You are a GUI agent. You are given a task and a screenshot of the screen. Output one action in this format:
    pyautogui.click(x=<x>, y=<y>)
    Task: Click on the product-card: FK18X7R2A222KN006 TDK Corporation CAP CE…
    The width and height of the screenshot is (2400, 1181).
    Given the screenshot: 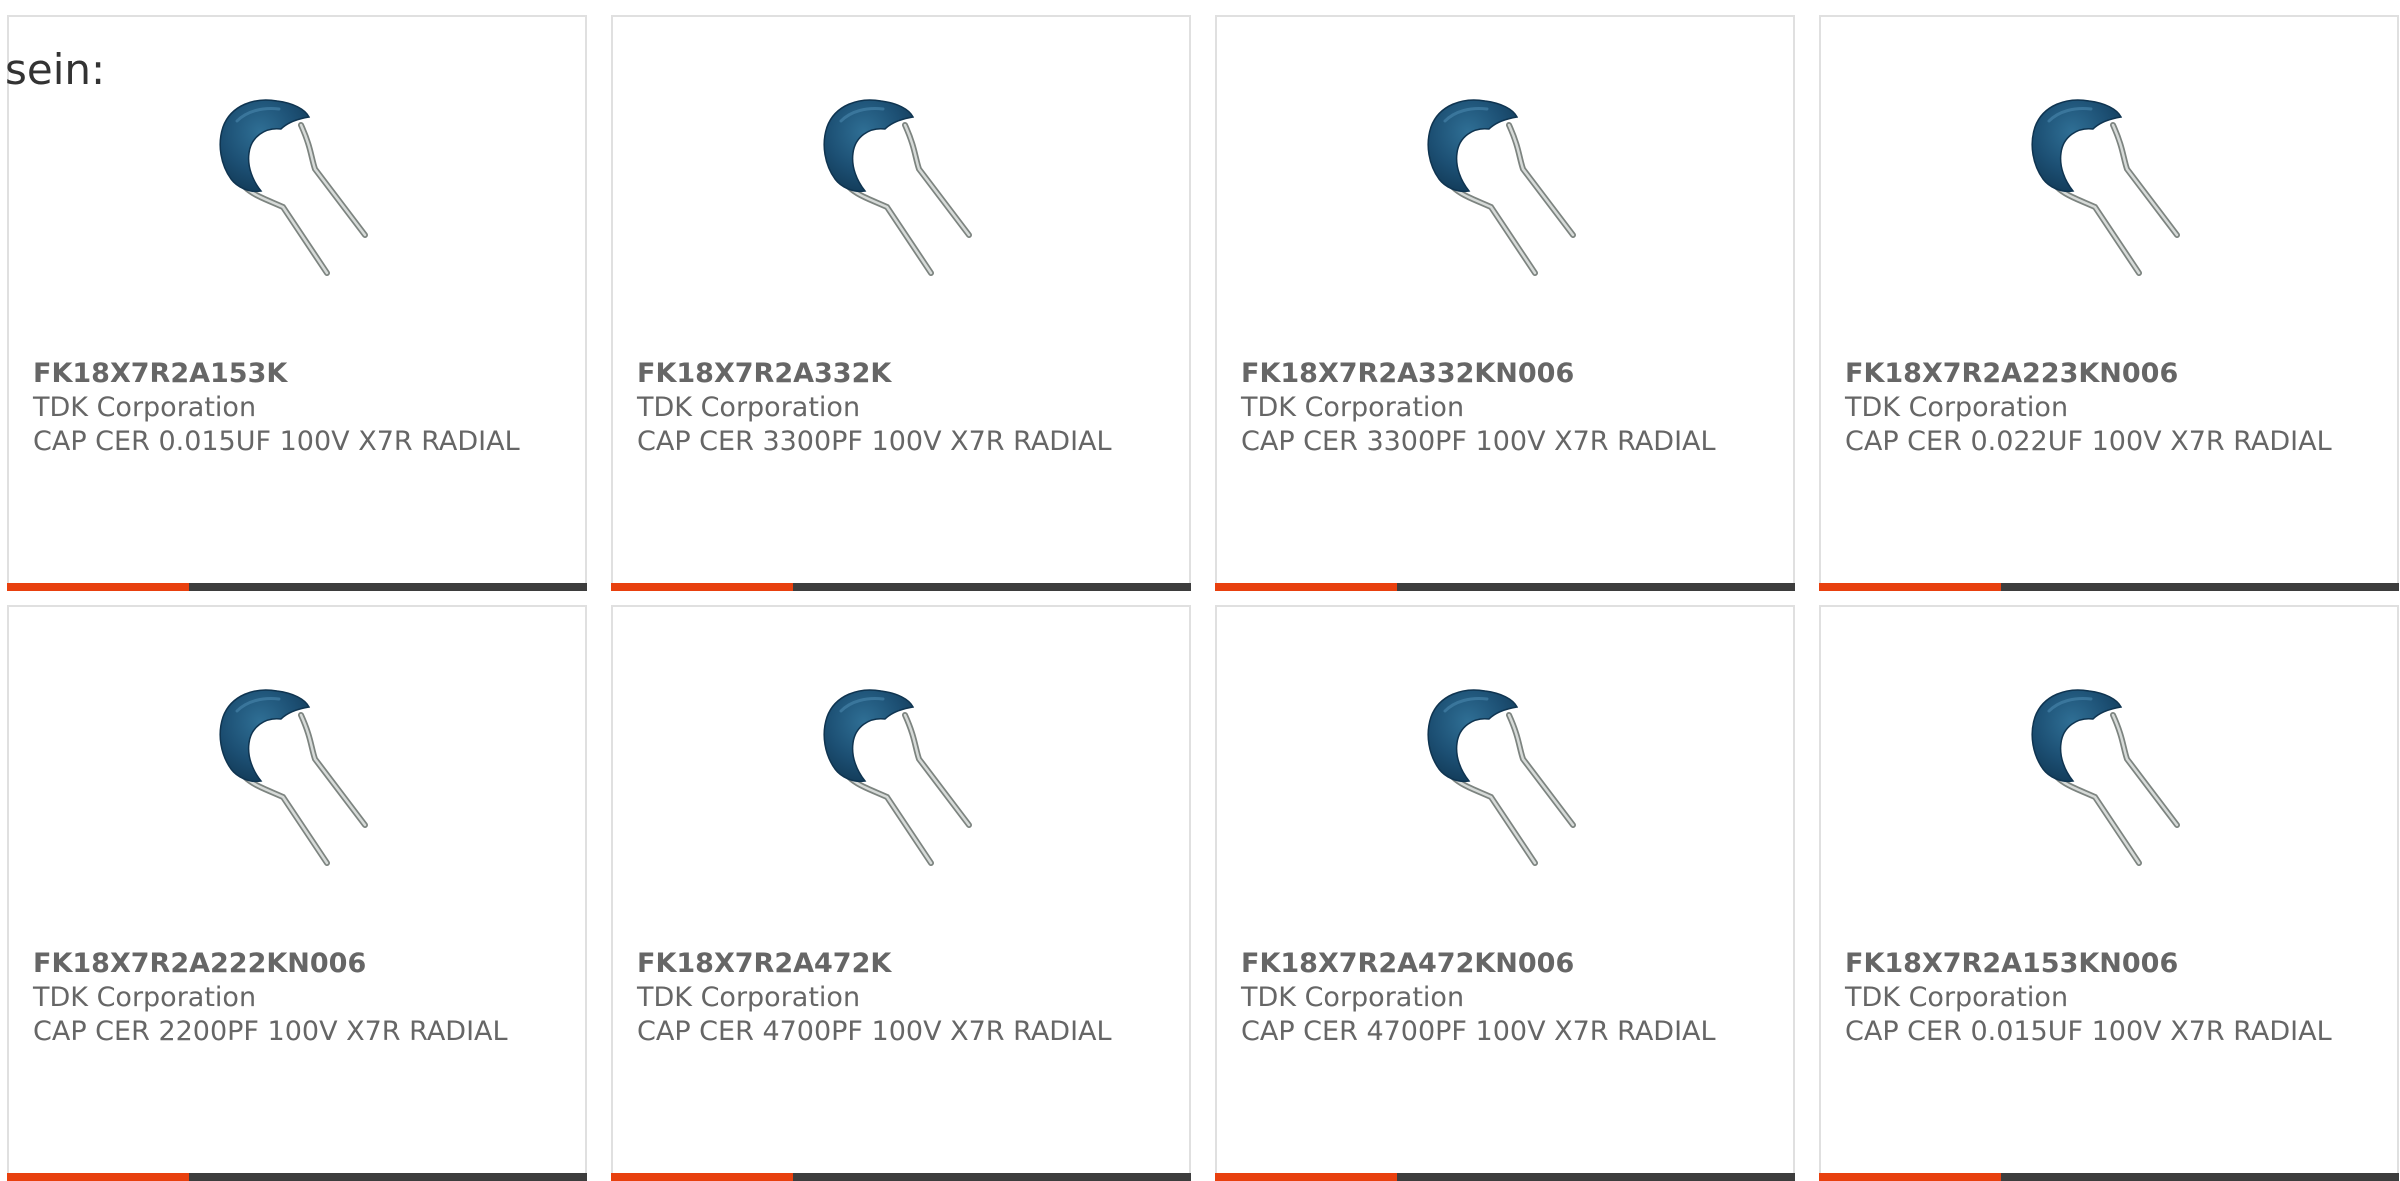 What is the action you would take?
    pyautogui.click(x=297, y=893)
    